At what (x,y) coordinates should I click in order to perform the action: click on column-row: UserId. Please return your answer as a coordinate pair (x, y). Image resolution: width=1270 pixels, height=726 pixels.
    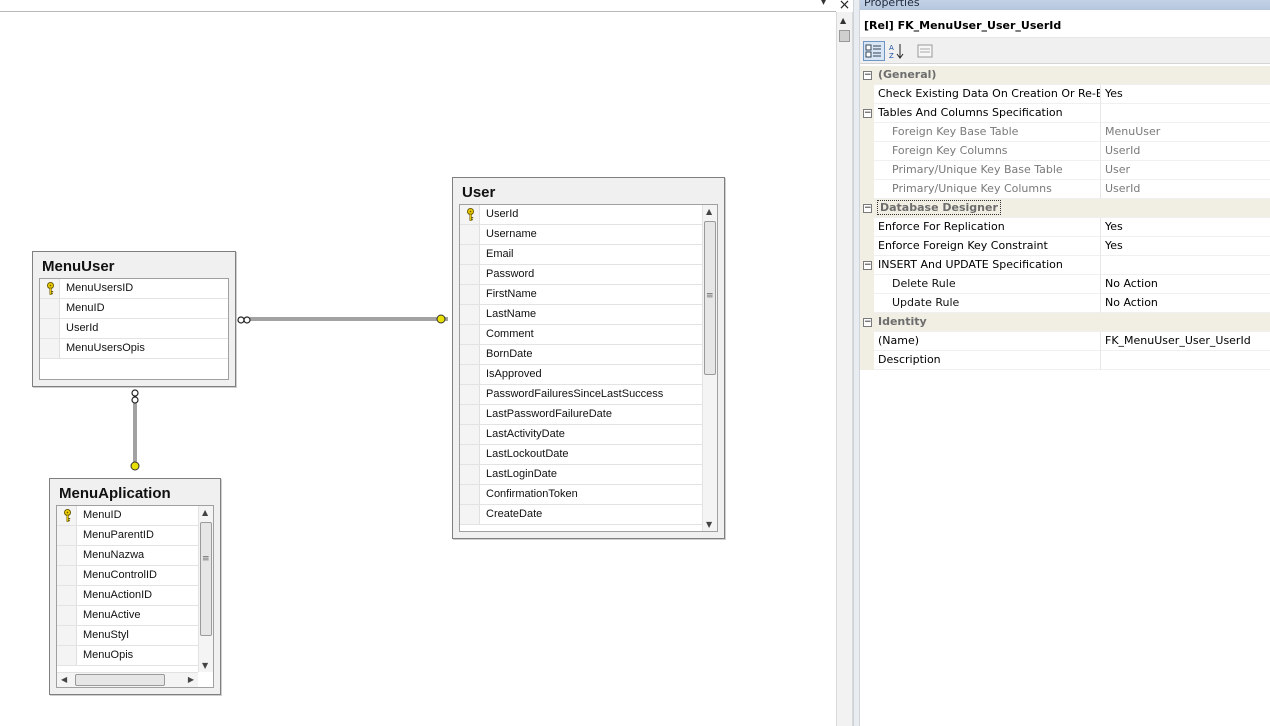
    Looking at the image, I should click on (134, 329).